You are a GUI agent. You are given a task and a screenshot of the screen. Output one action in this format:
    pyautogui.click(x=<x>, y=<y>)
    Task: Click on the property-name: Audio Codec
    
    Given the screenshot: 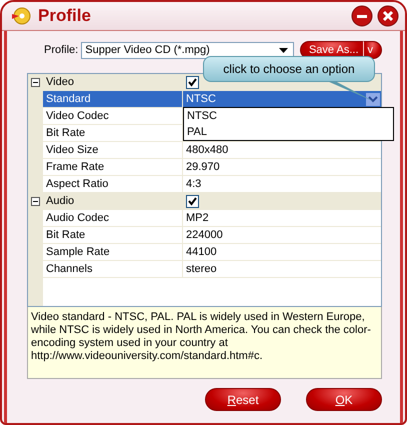 What is the action you would take?
    pyautogui.click(x=113, y=218)
    